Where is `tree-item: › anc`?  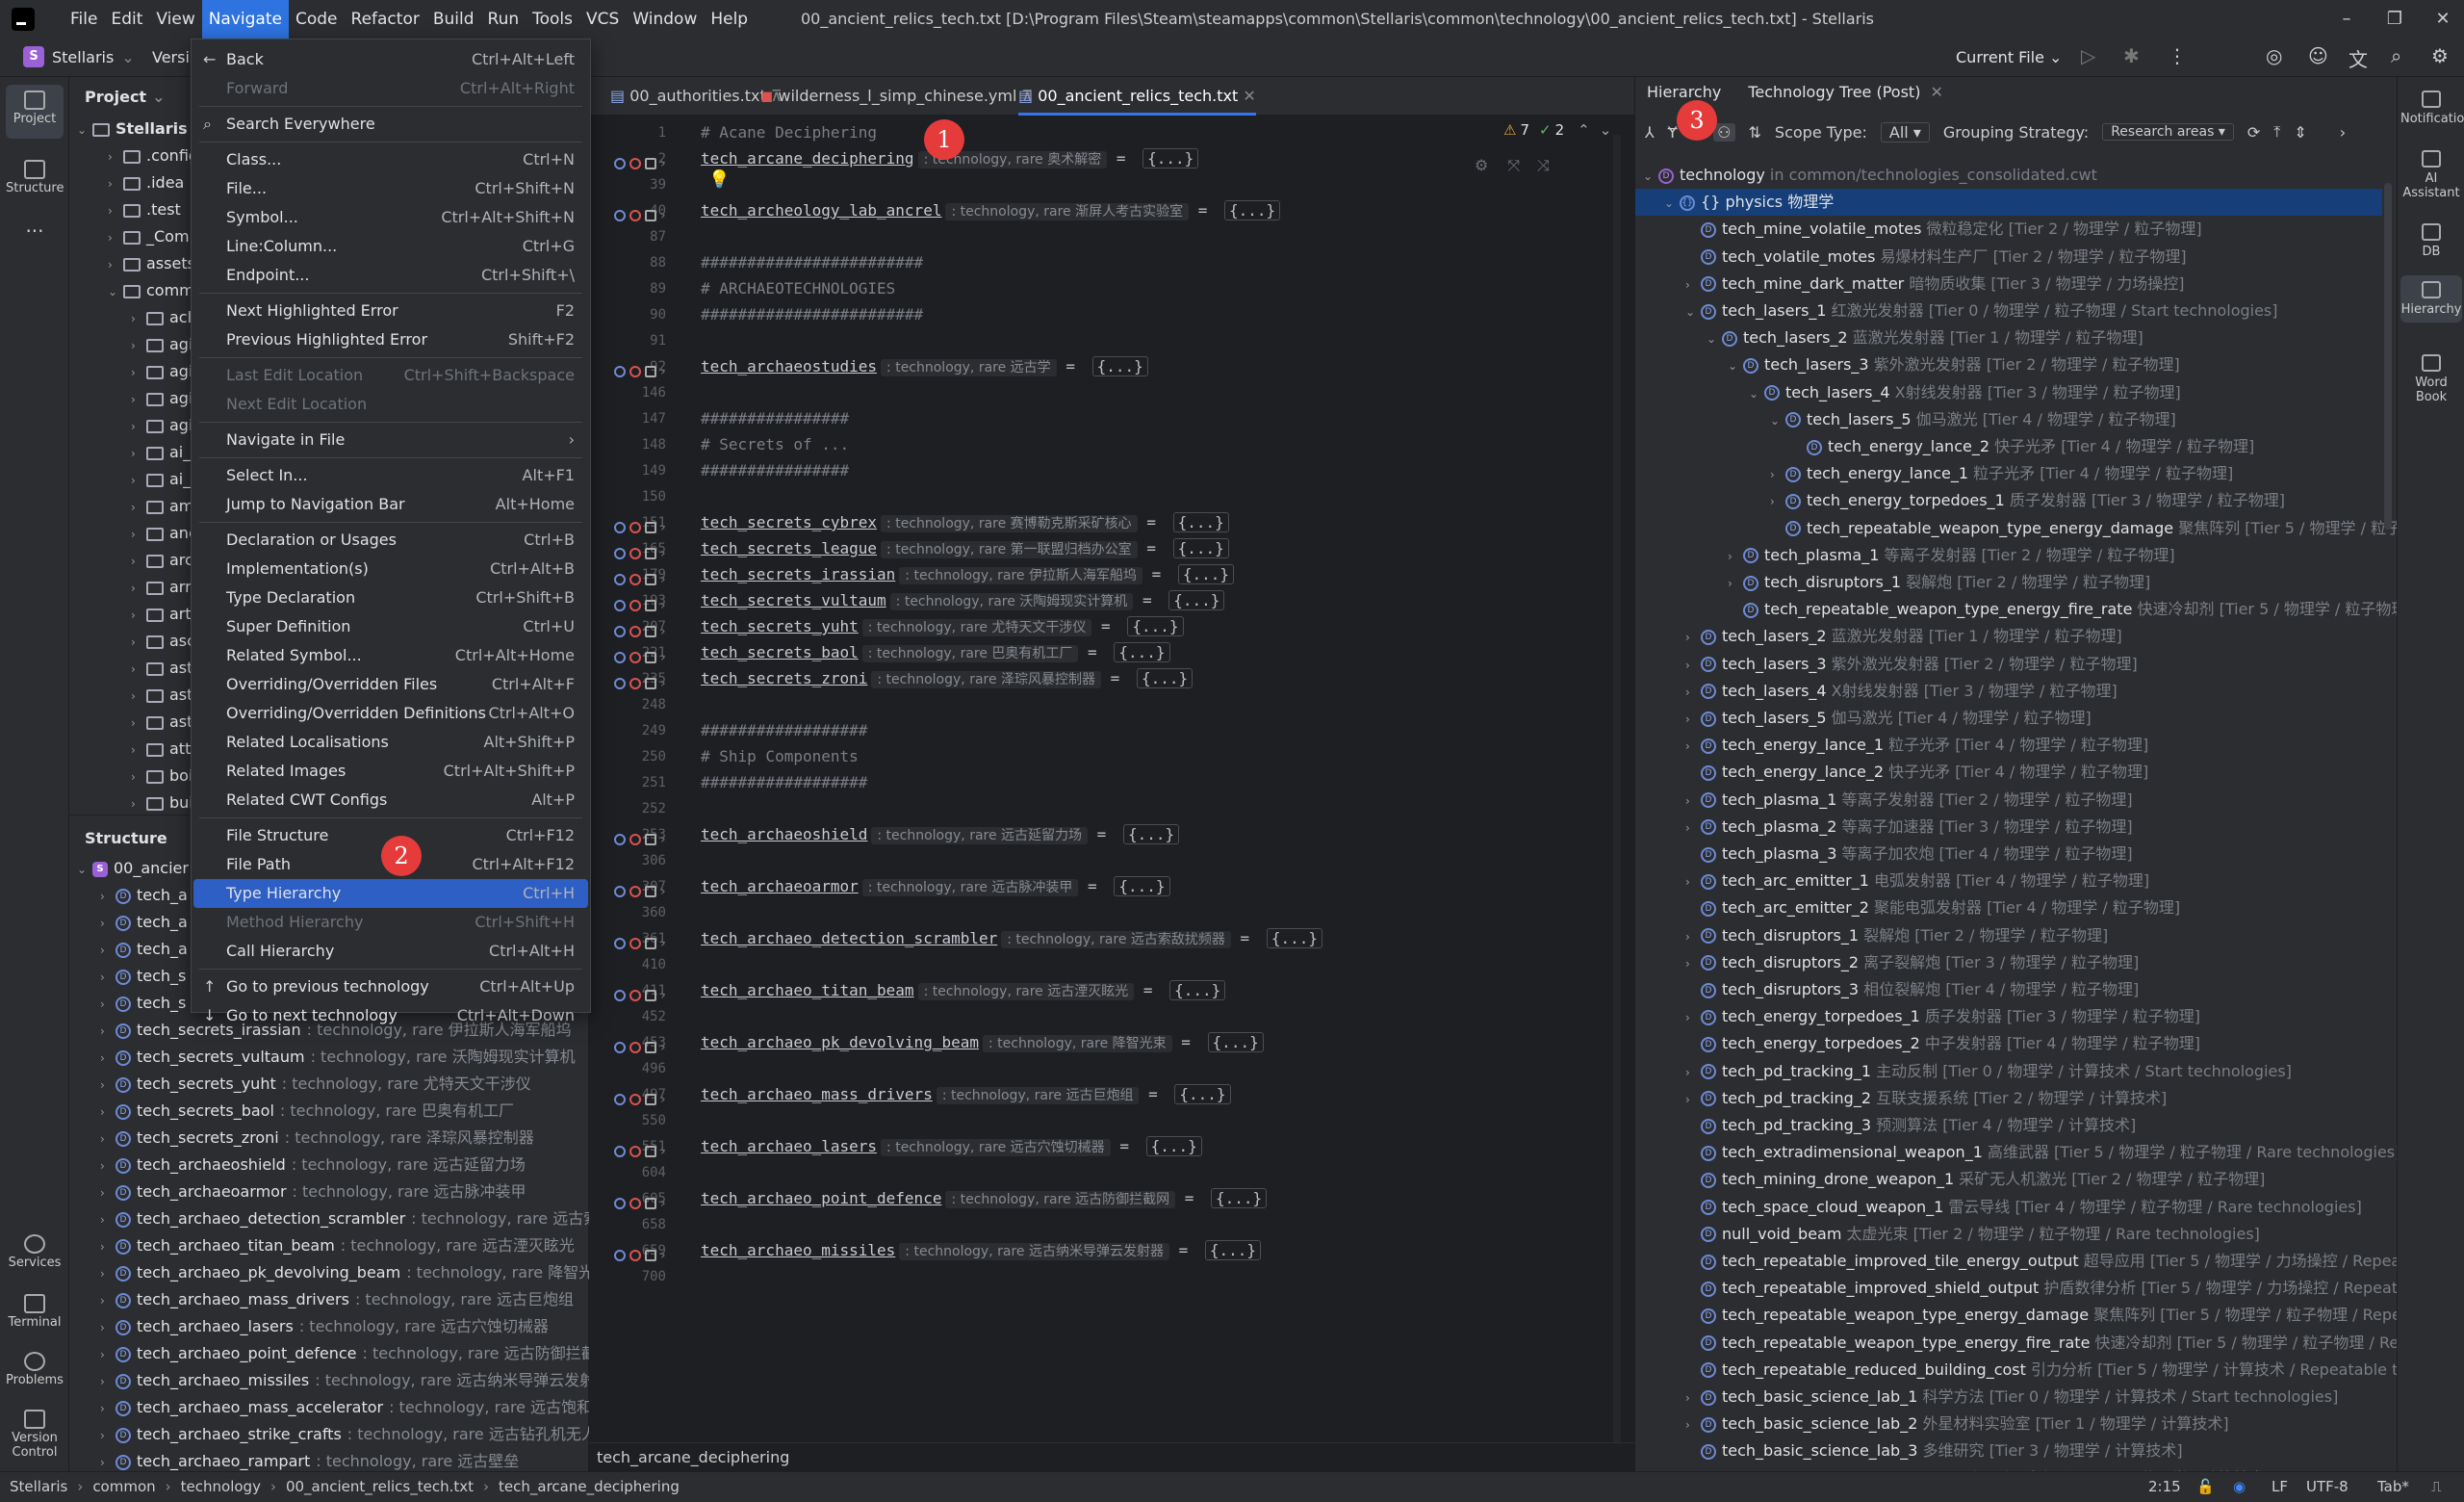 tree-item: › anc is located at coordinates (164, 533).